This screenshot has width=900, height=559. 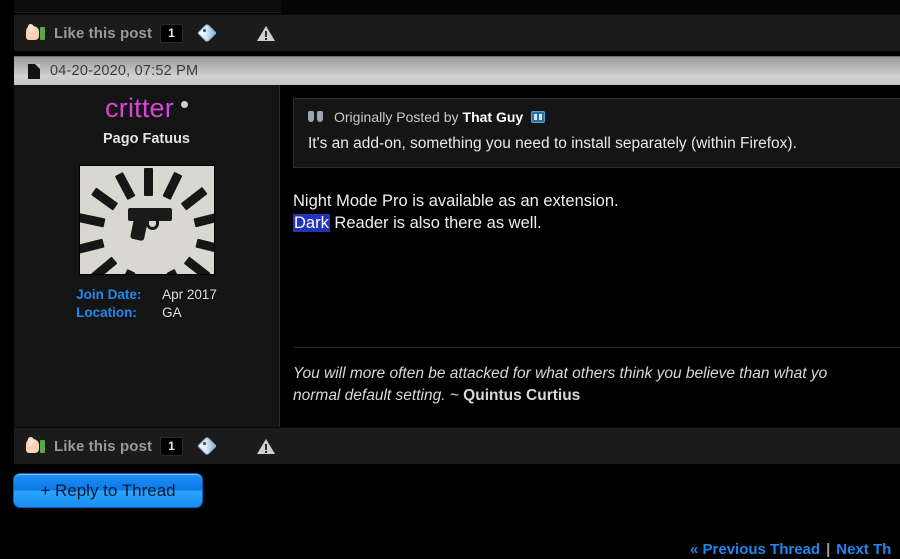 What do you see at coordinates (378, 396) in the screenshot?
I see `signature-line-2-text: normal default setting. ~` at bounding box center [378, 396].